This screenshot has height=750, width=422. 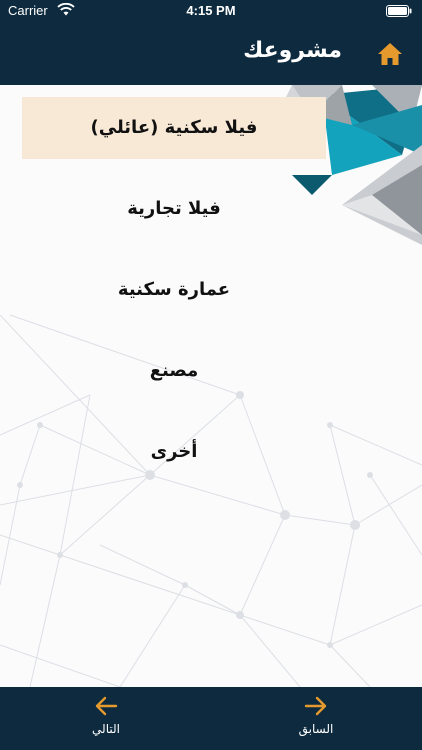 What do you see at coordinates (106, 706) in the screenshot?
I see `arrow-left-icon` at bounding box center [106, 706].